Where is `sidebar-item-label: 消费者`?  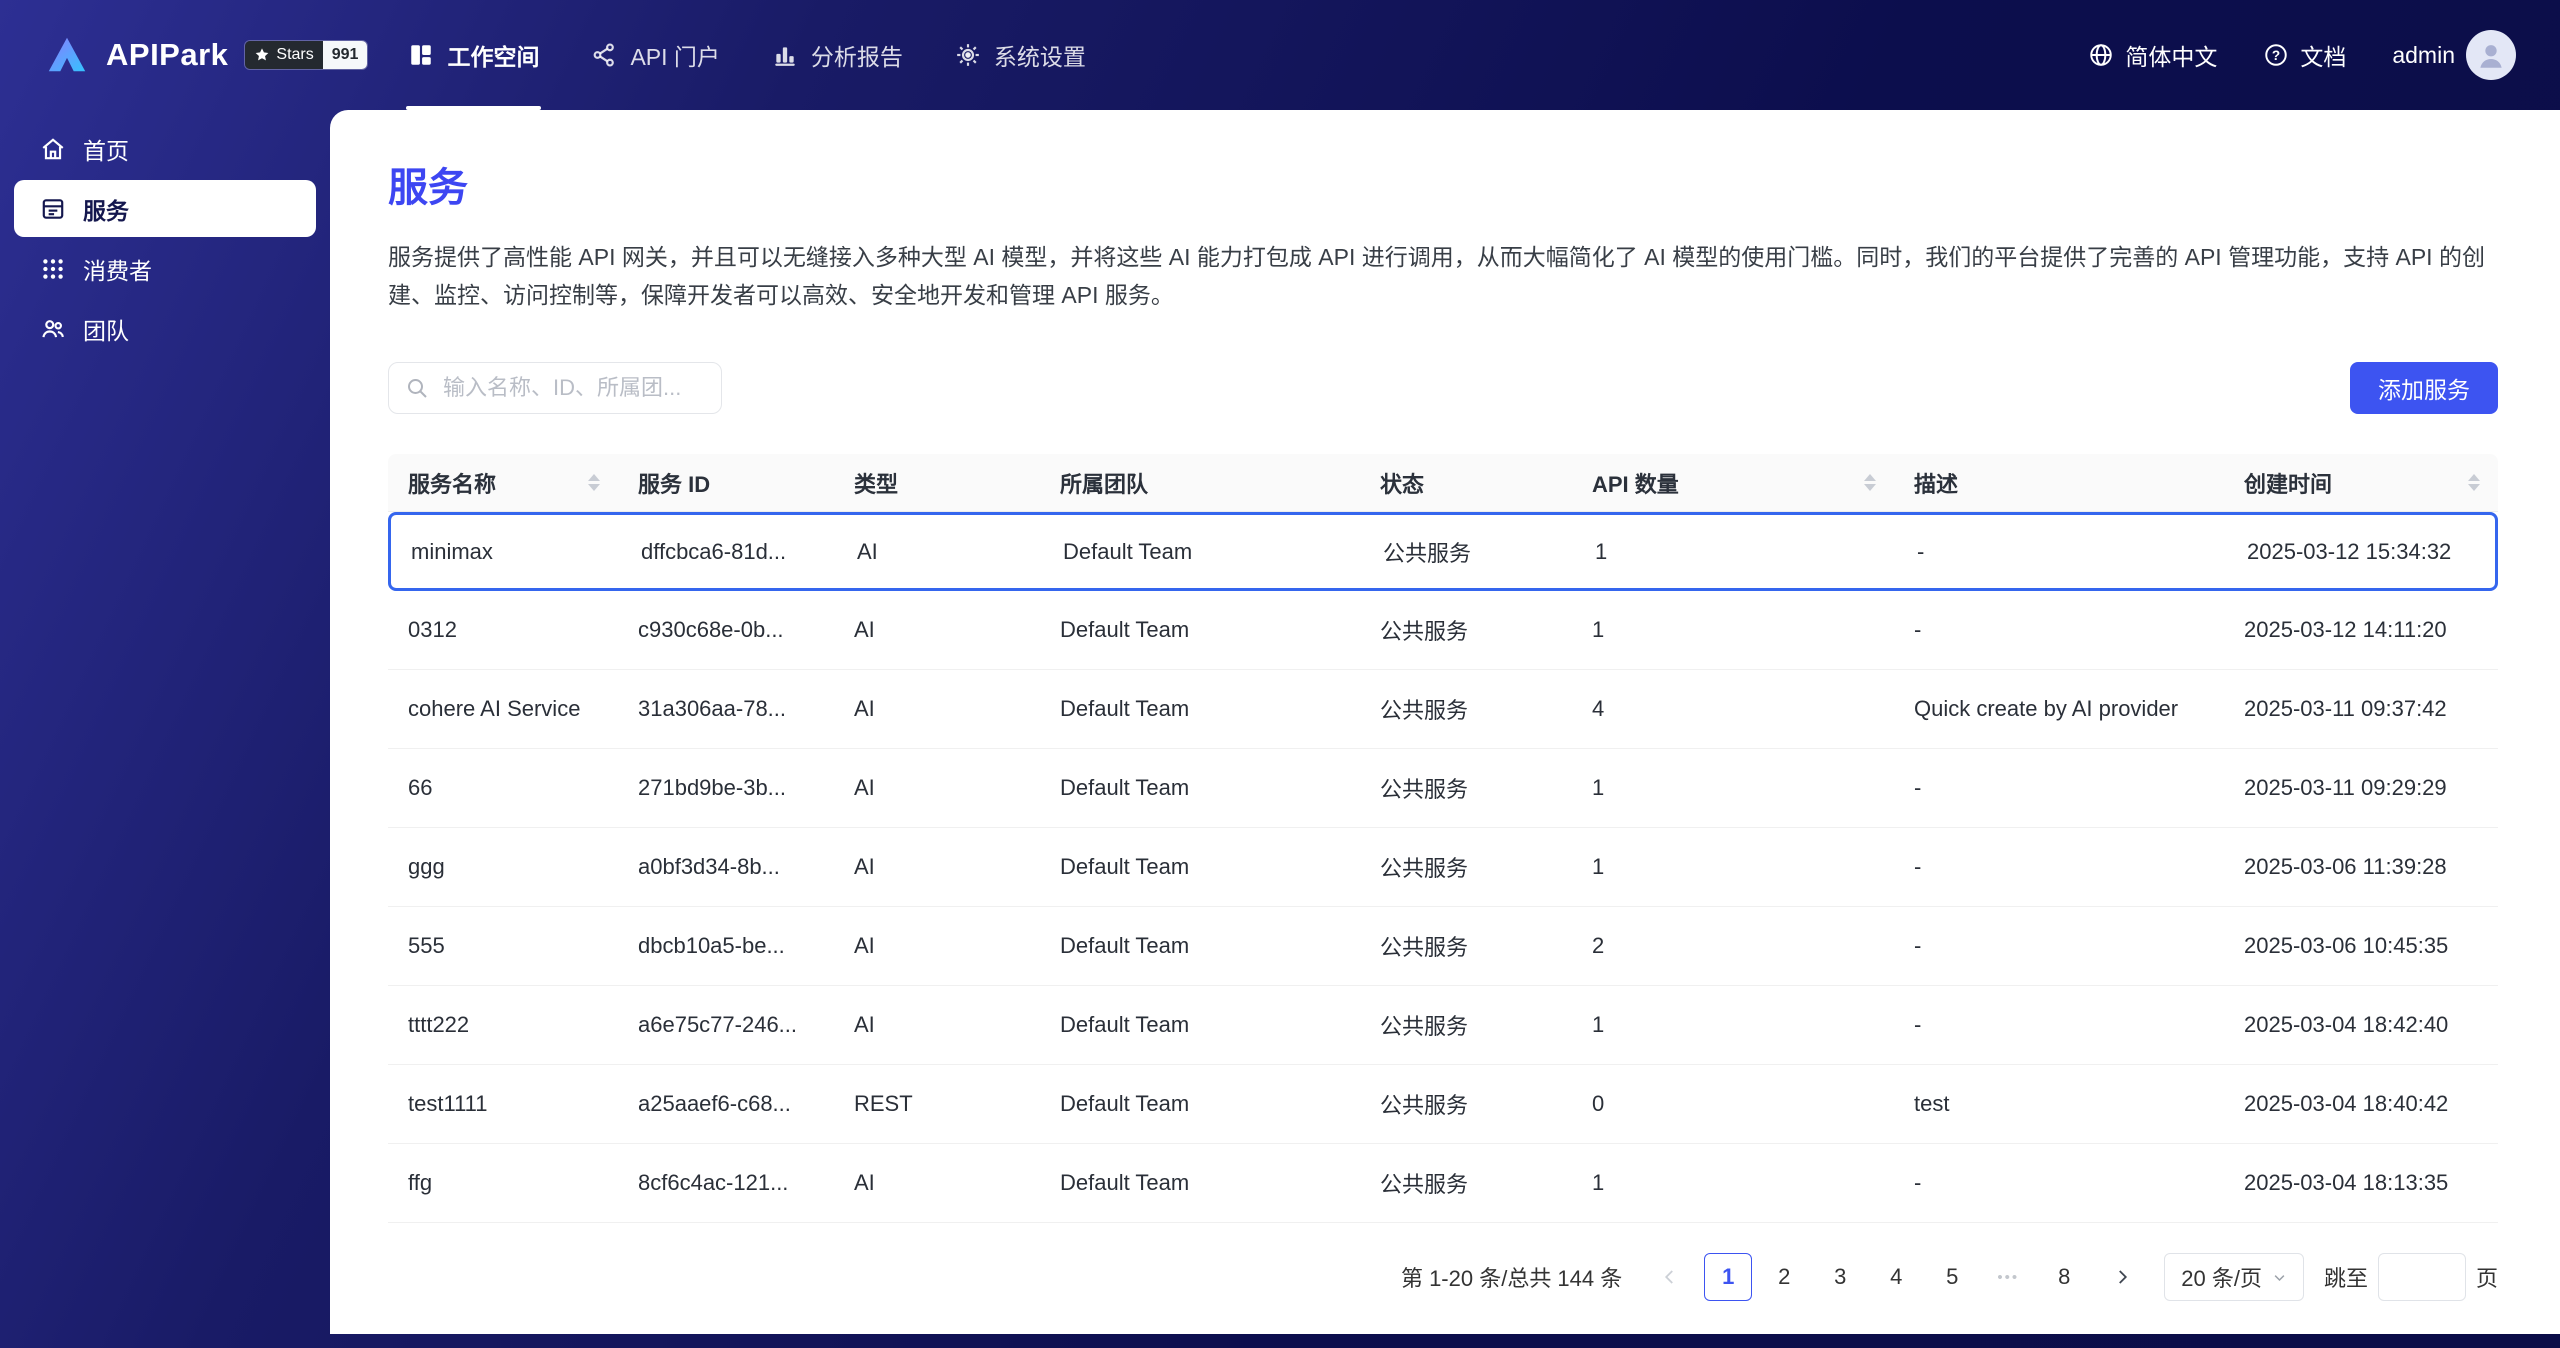
sidebar-item-label: 消费者 is located at coordinates (117, 270).